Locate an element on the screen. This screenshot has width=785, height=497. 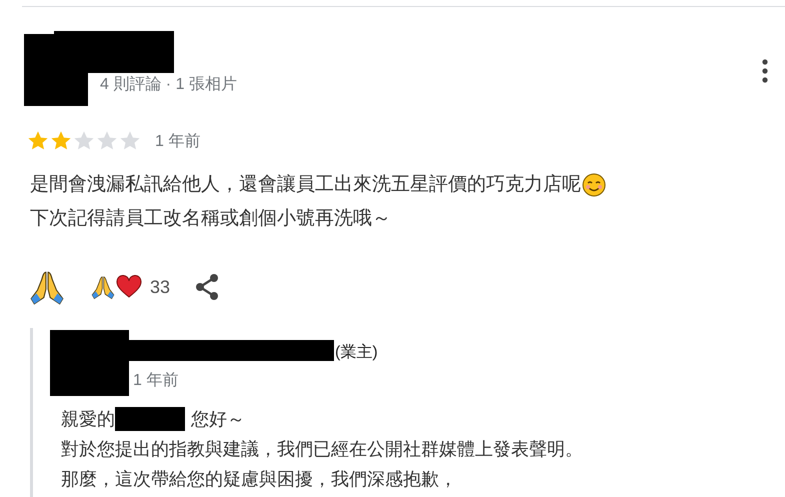
heart-icon is located at coordinates (129, 287).